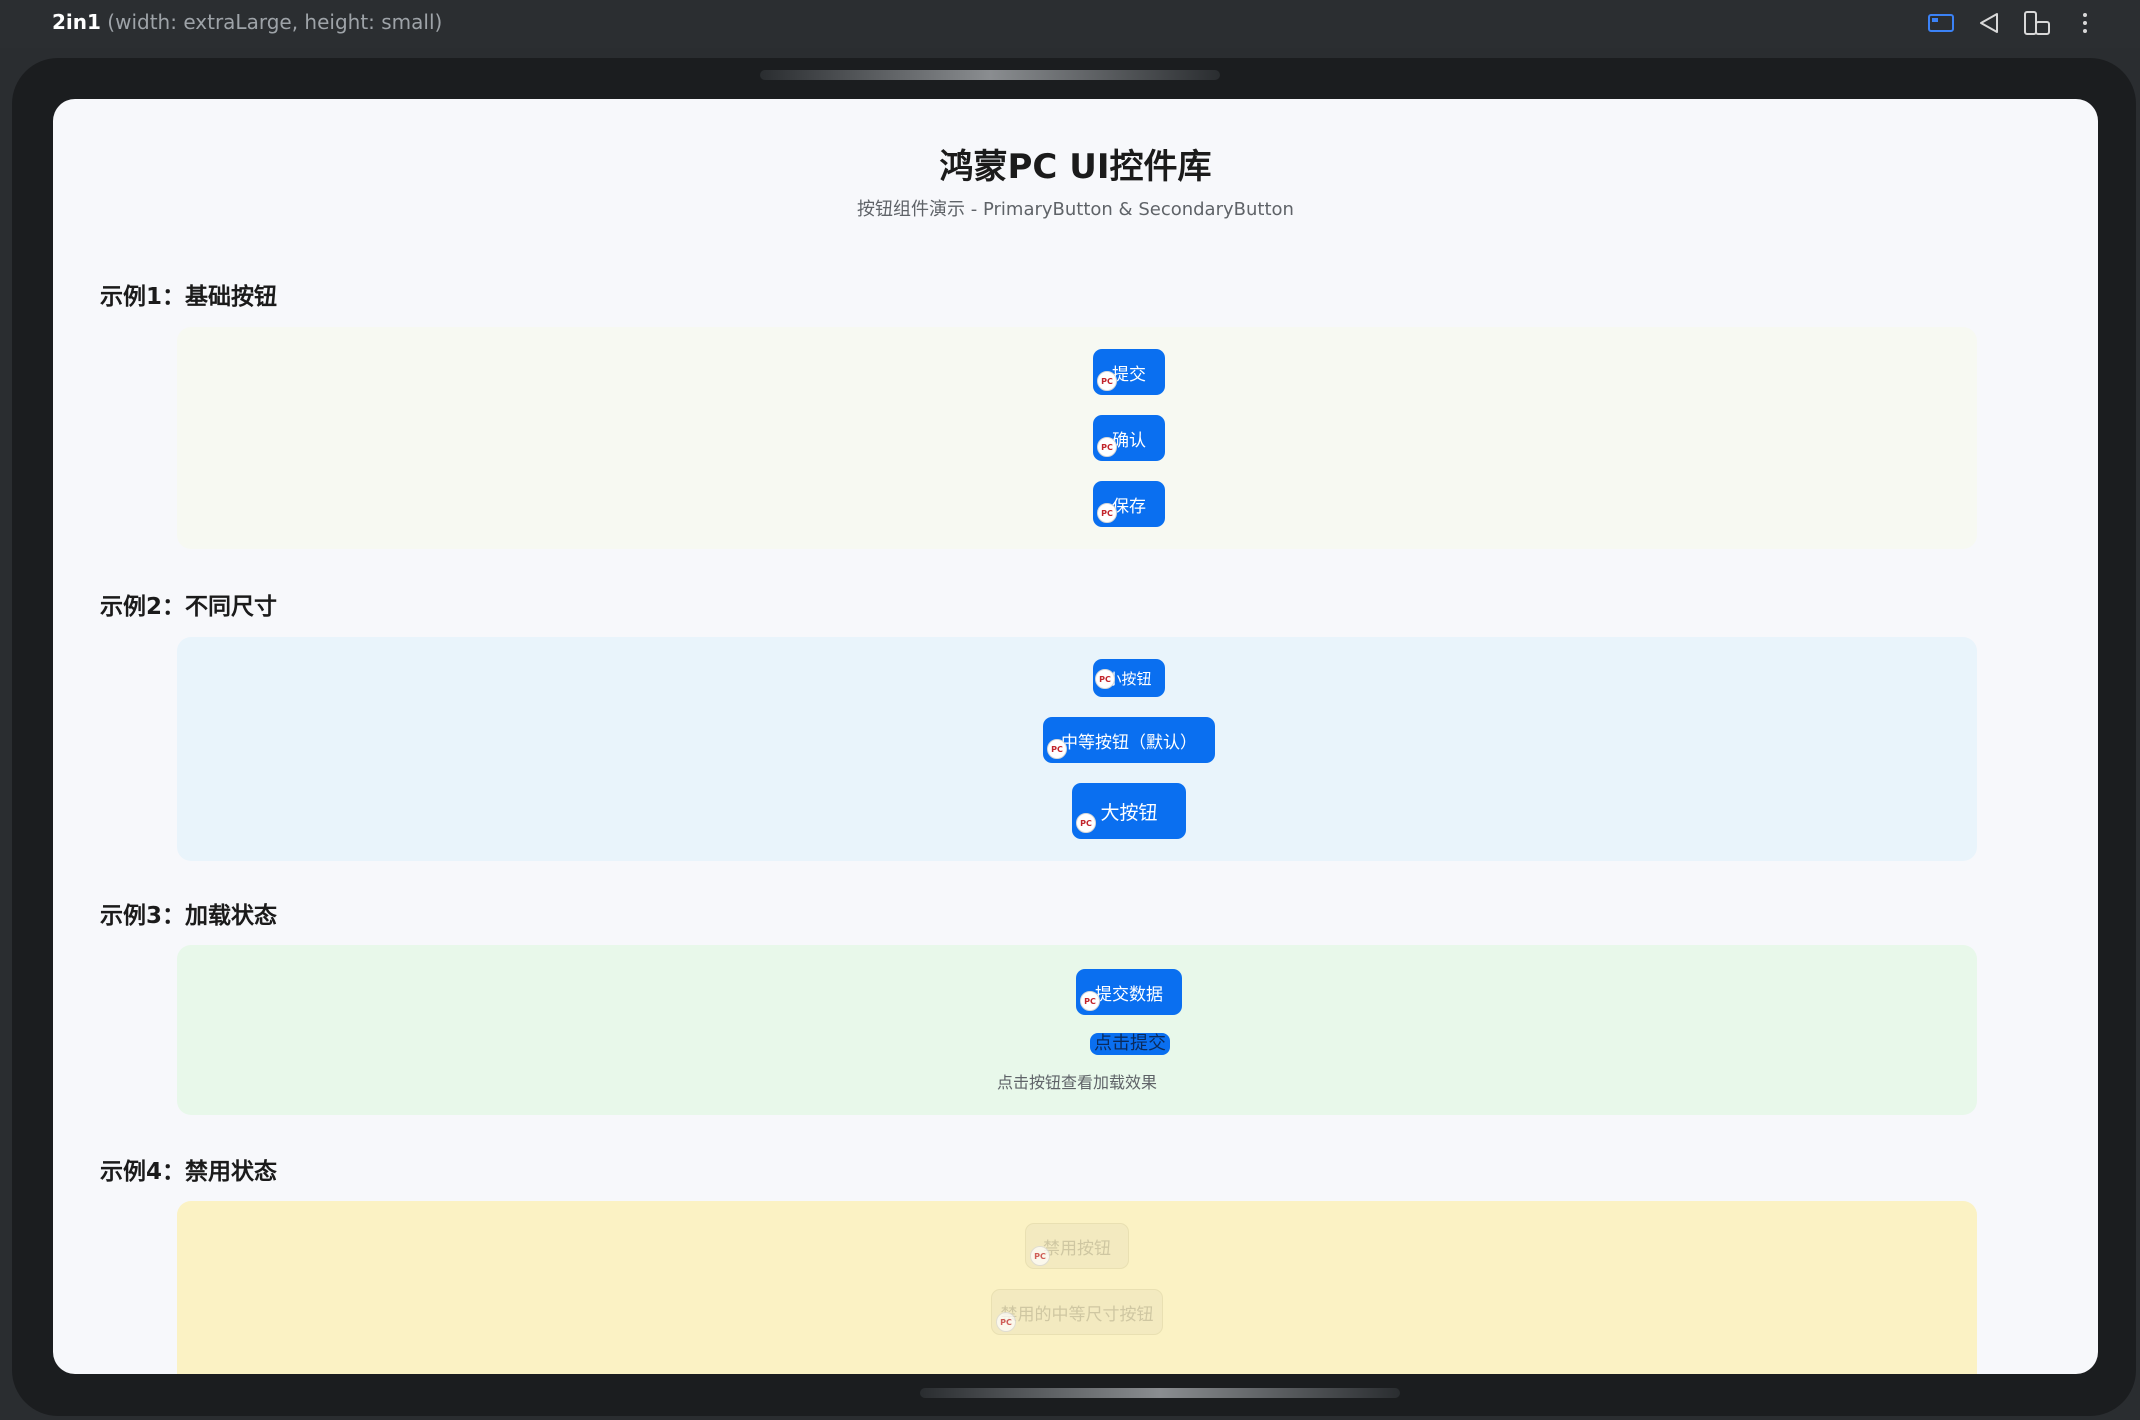 The height and width of the screenshot is (1420, 2140). I want to click on top-bezel-highlight, so click(990, 75).